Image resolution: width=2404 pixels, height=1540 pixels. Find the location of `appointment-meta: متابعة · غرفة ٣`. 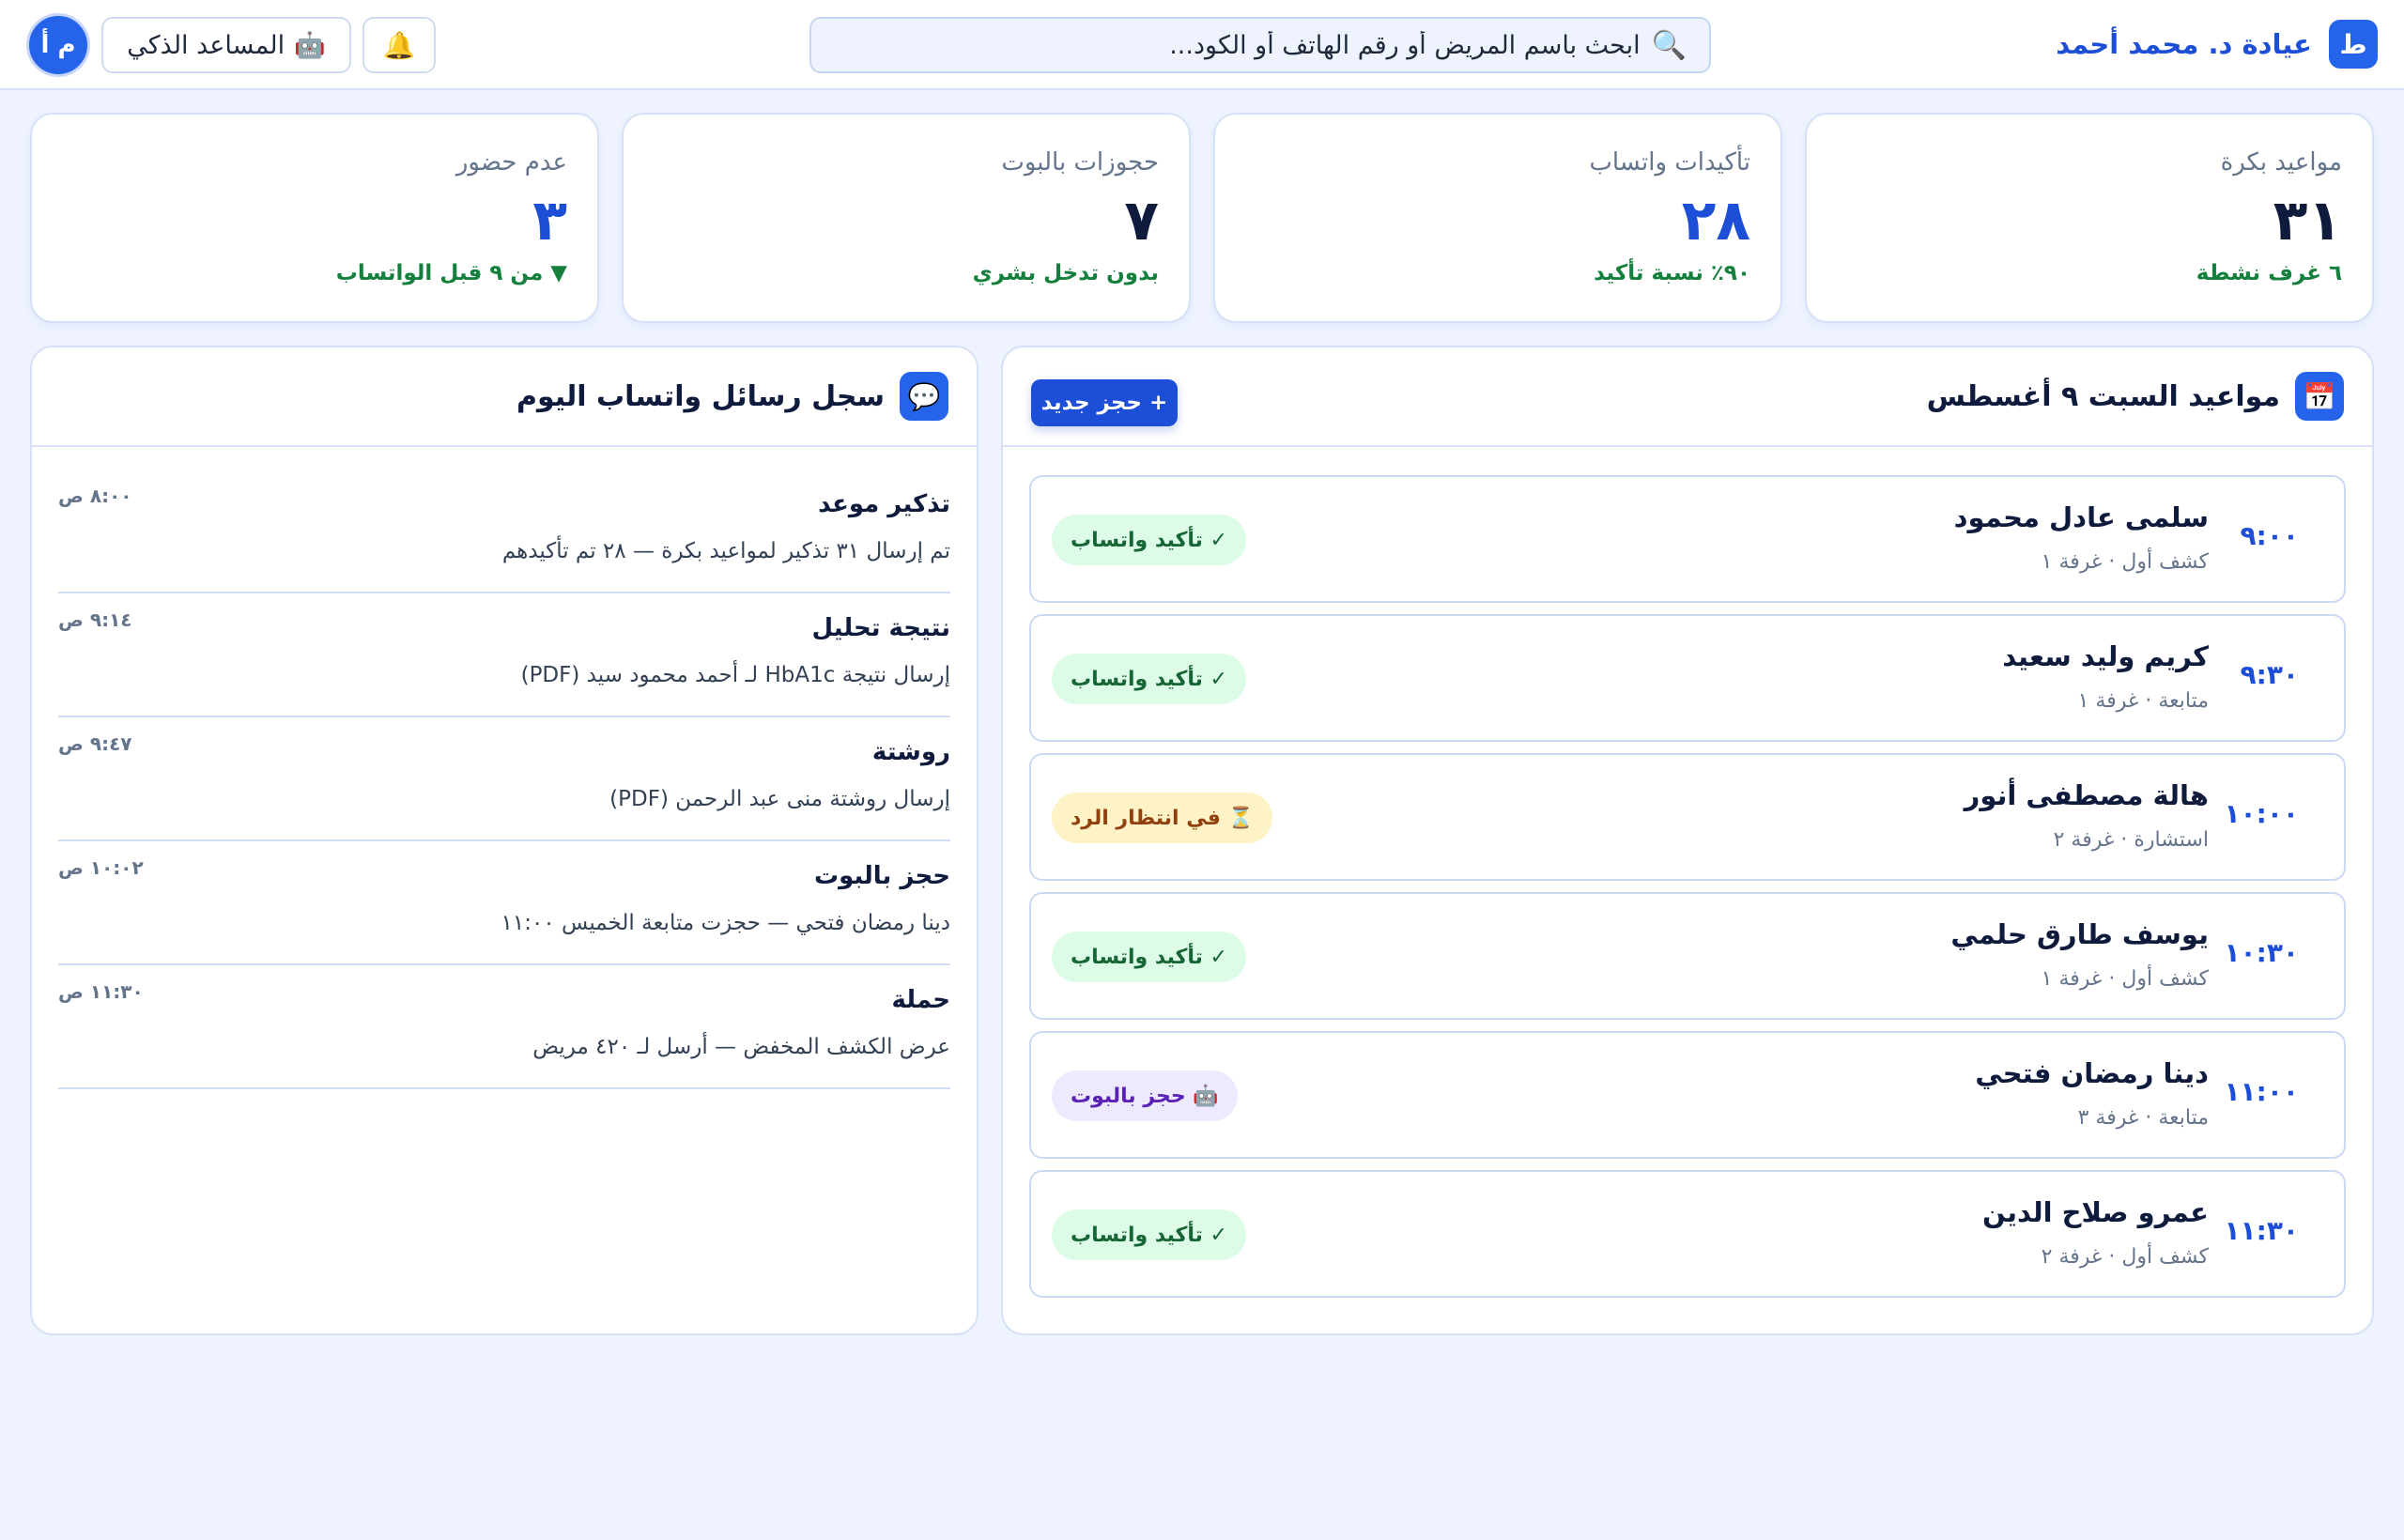

appointment-meta: متابعة · غرفة ٣ is located at coordinates (2143, 1118).